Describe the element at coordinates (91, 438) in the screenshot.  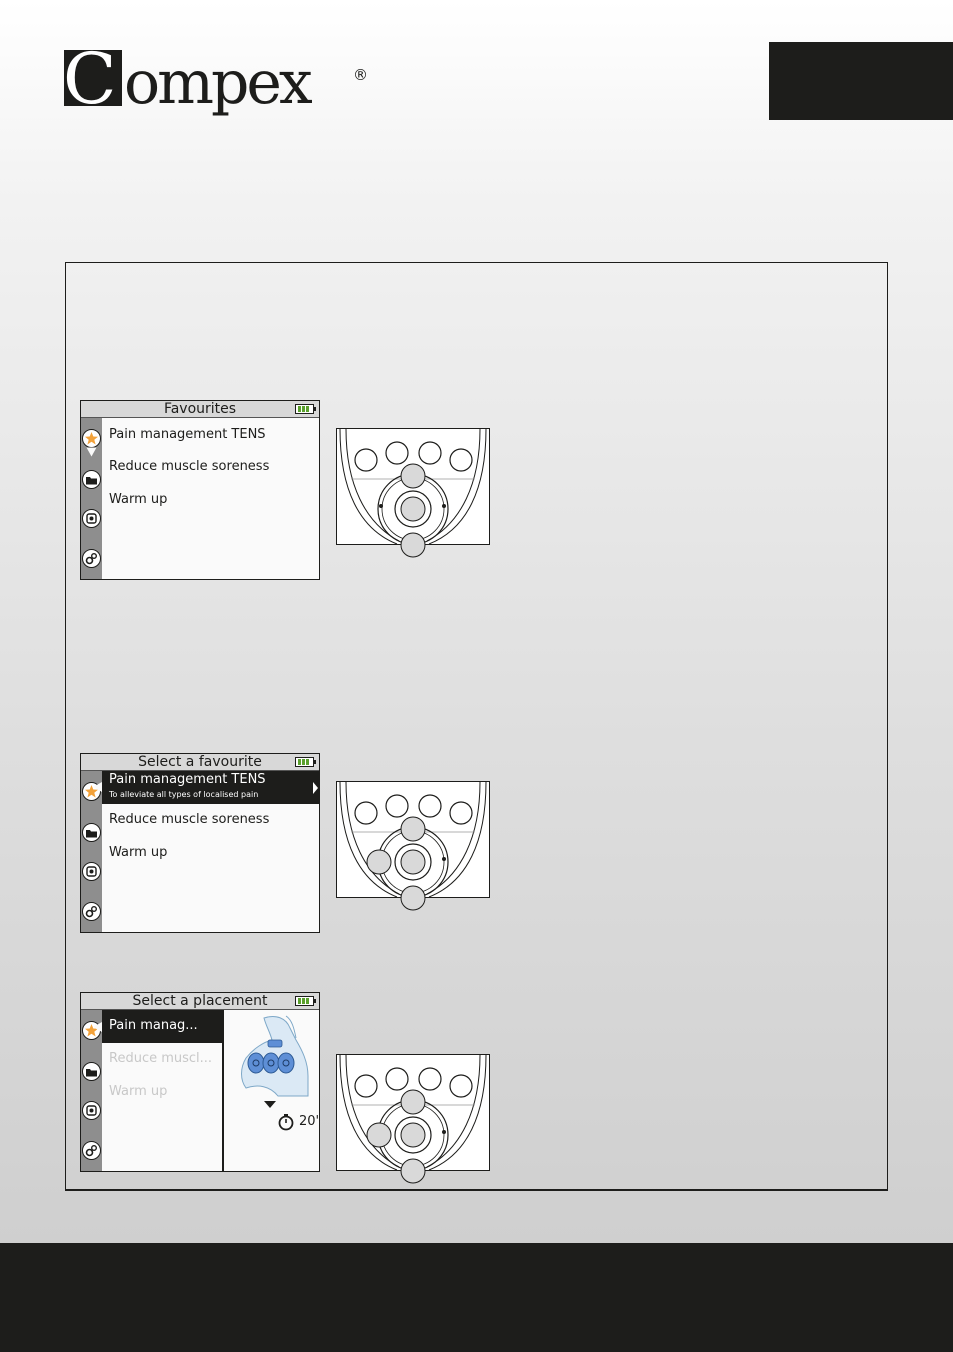
I see `star-icon` at that location.